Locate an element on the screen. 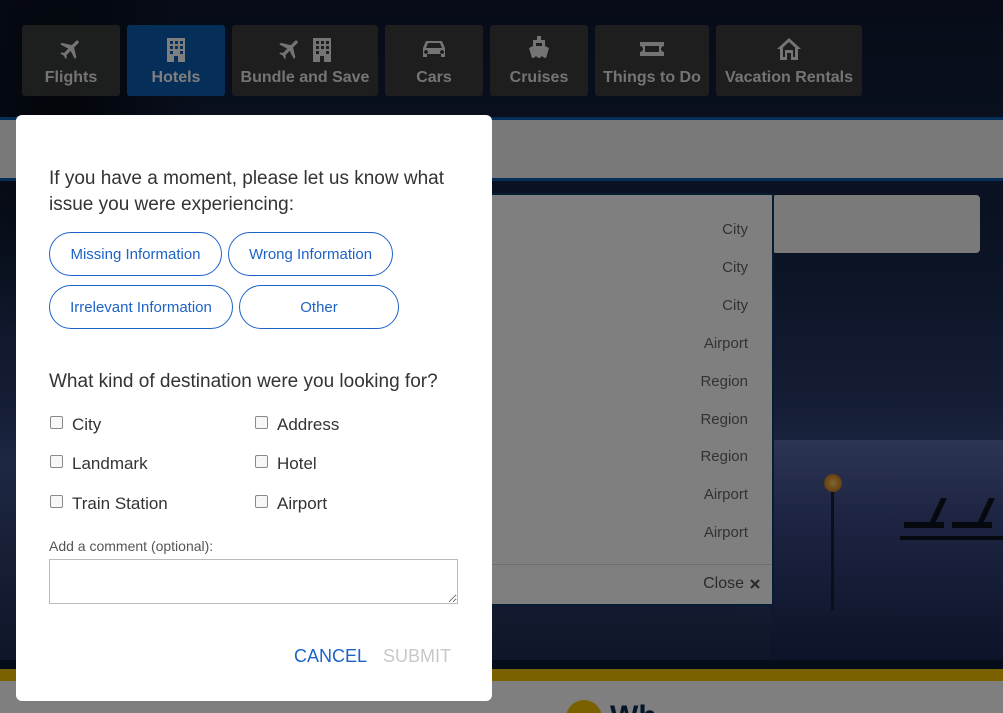  checkbox-label: Train Station is located at coordinates (120, 503).